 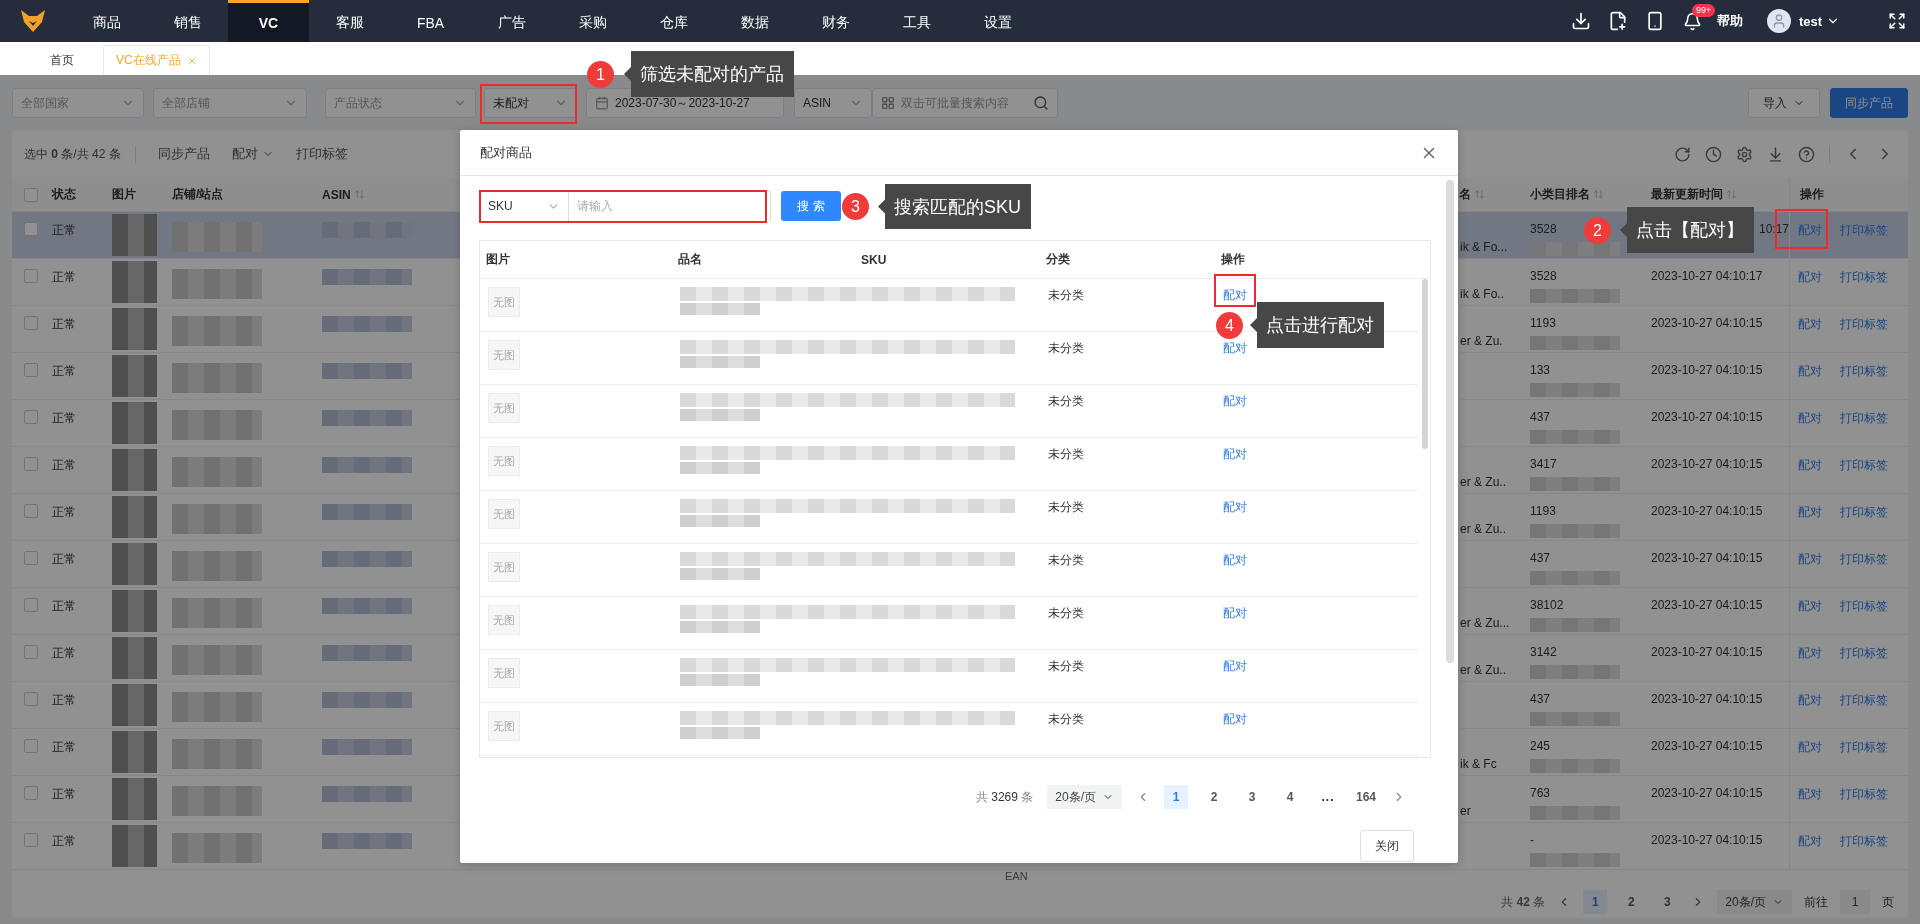 I want to click on search-icon, so click(x=1041, y=103).